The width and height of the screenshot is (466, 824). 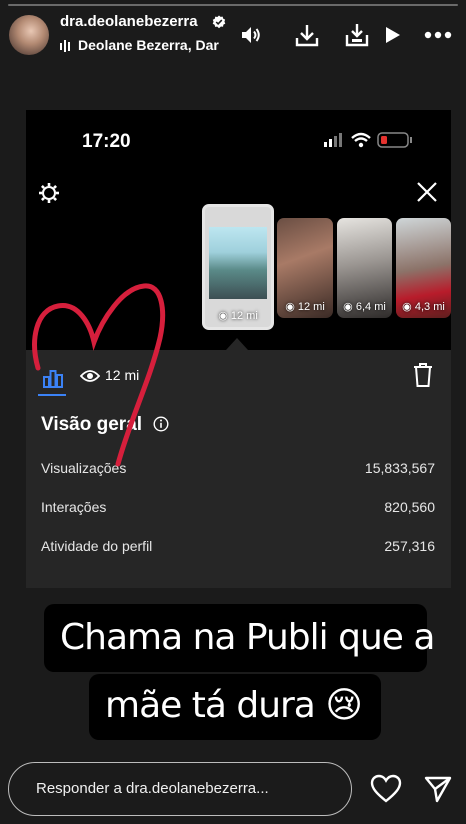 I want to click on audio-bars-icon, so click(x=65, y=46).